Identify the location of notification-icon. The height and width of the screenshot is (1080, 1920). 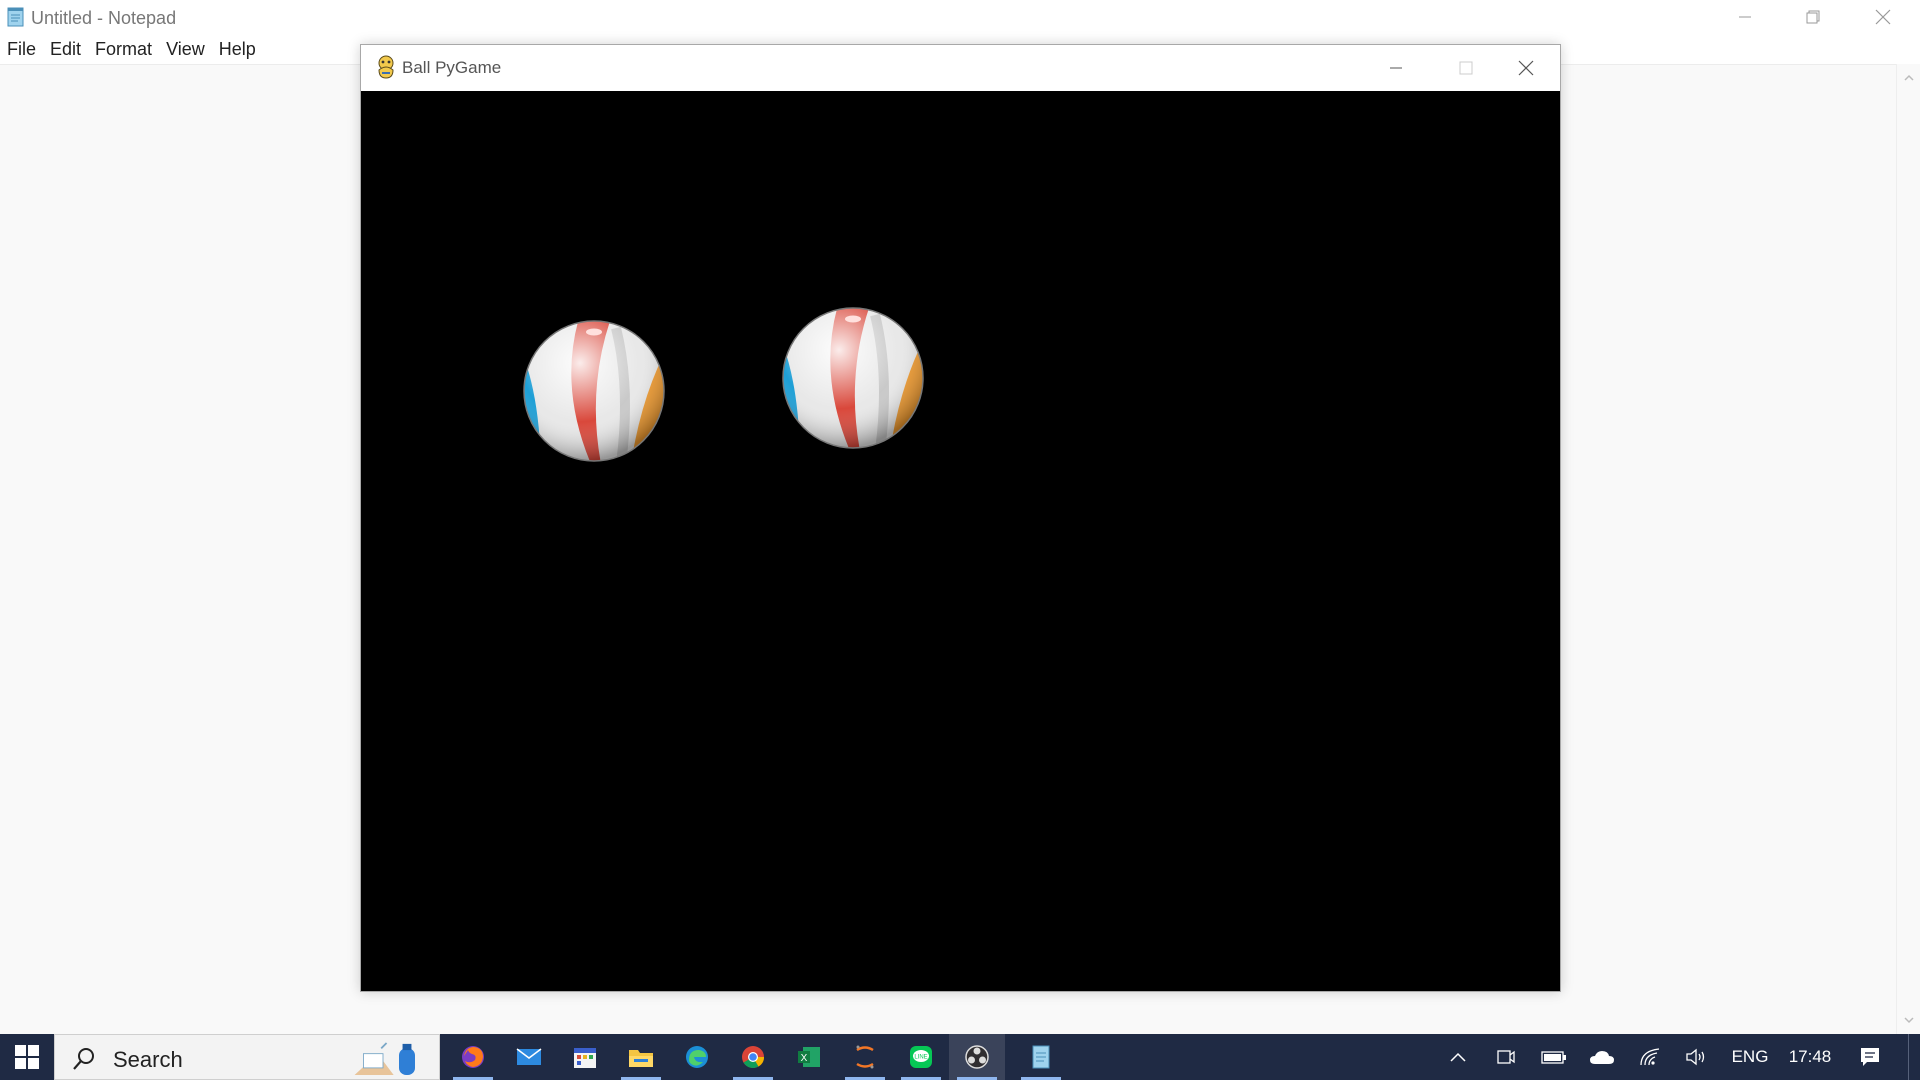
(1870, 1057).